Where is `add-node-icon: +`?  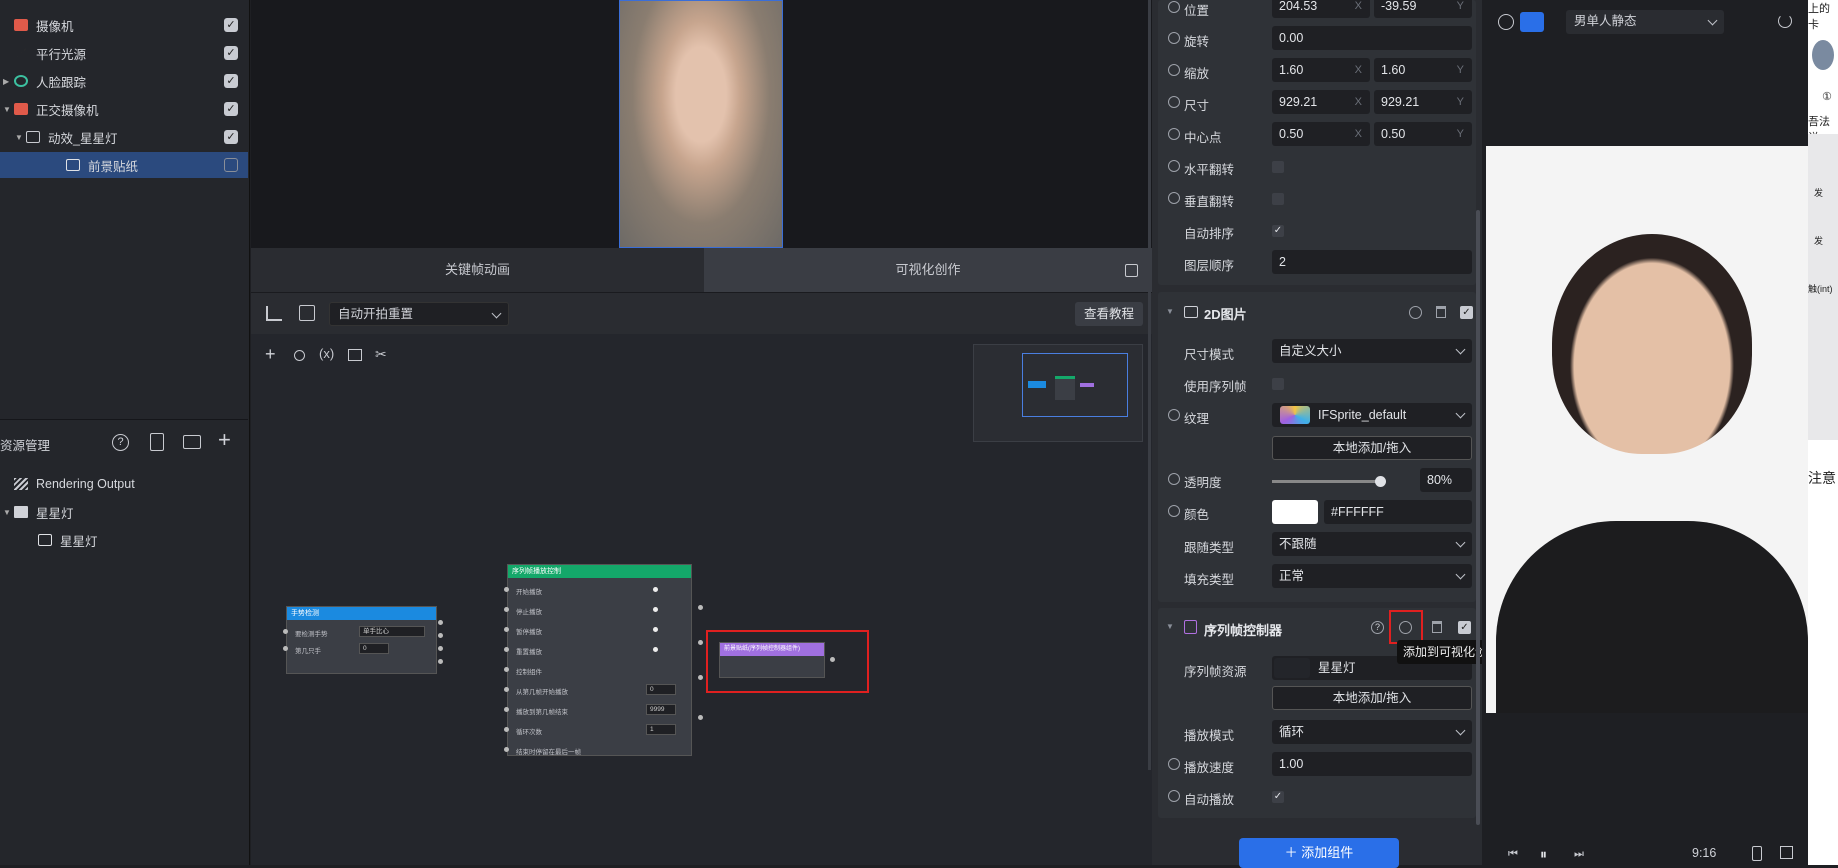
add-node-icon: + is located at coordinates (270, 354).